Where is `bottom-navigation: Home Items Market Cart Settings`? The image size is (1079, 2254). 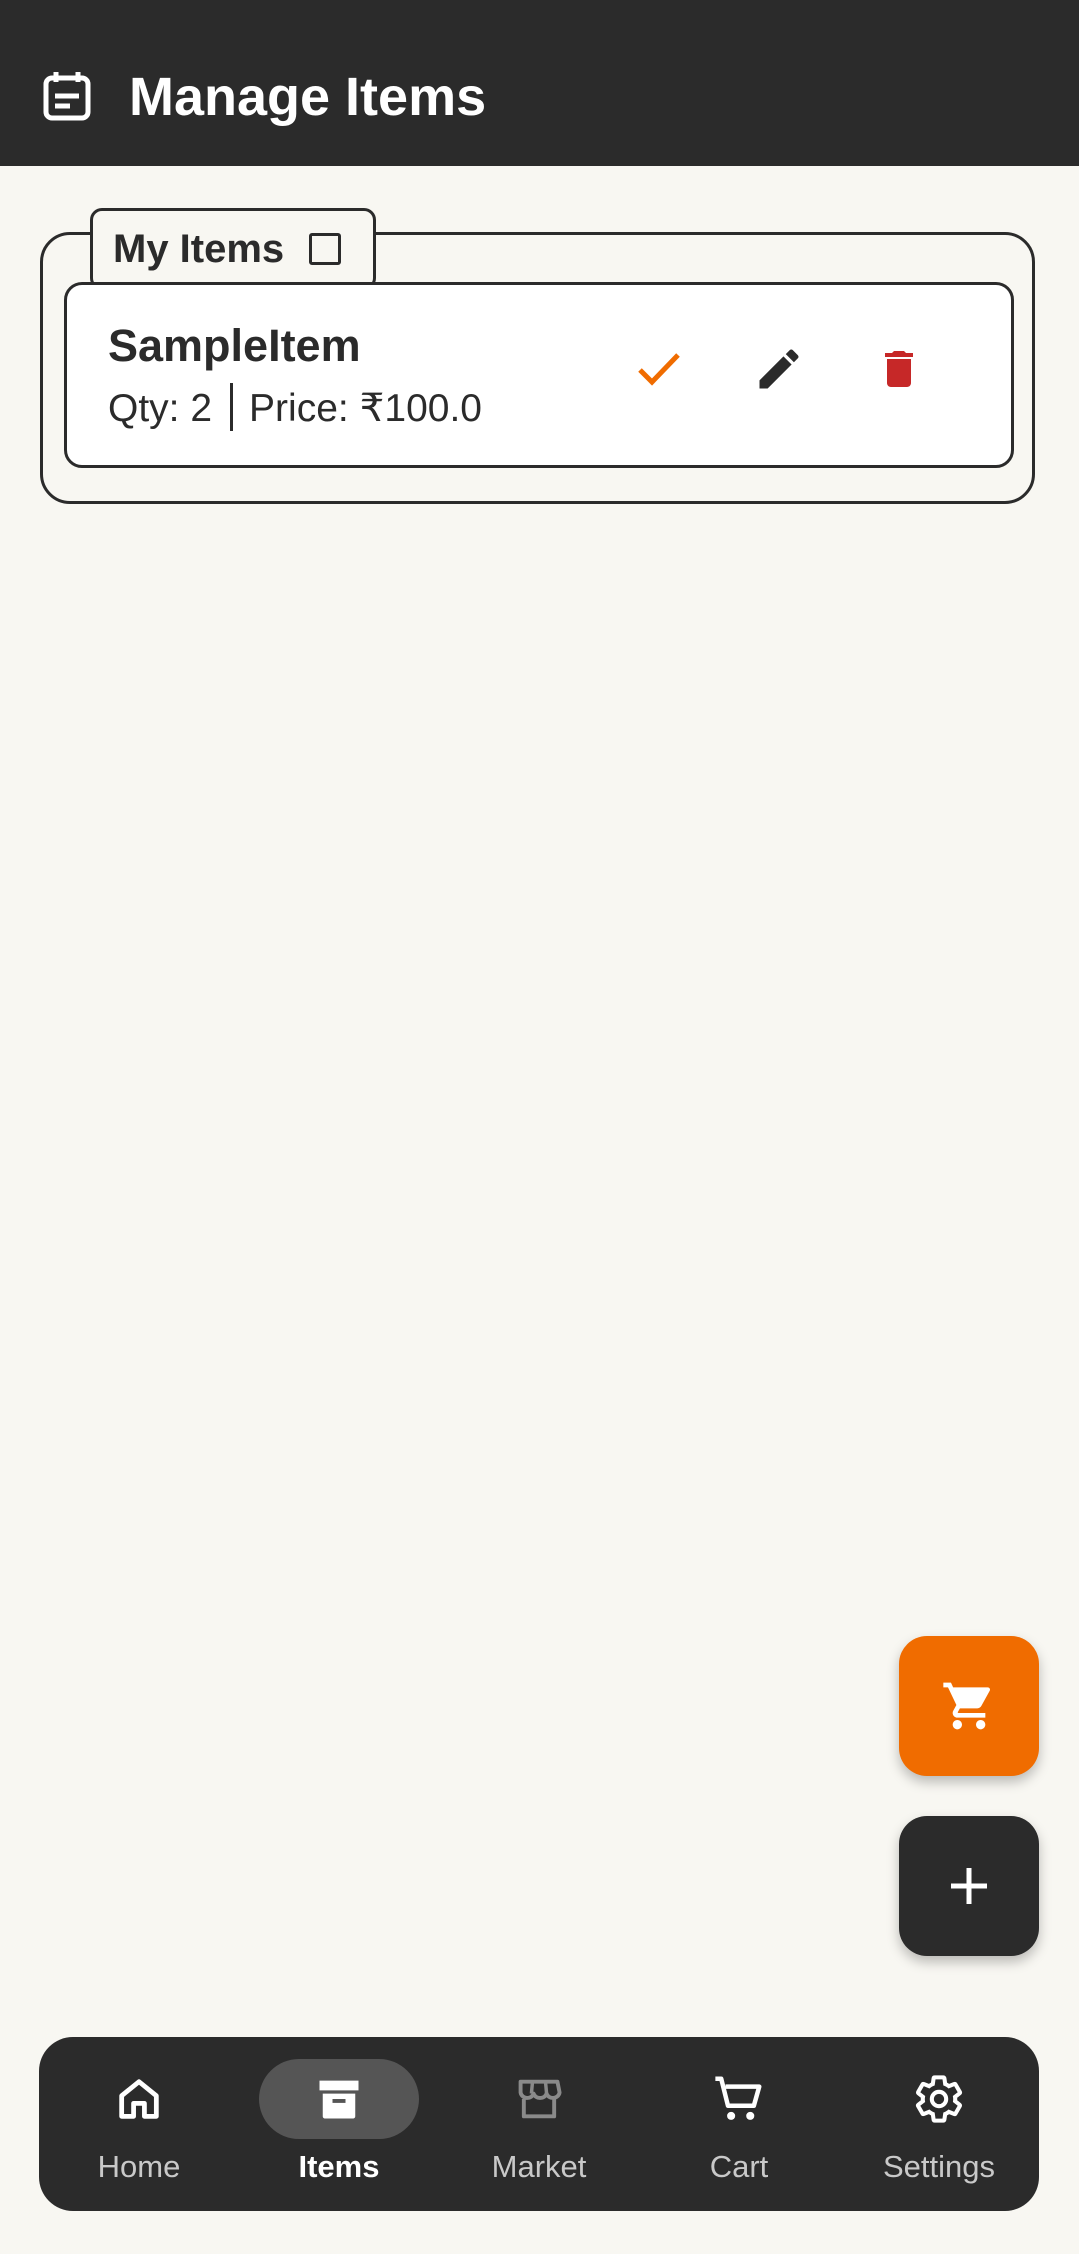
bottom-navigation: Home Items Market Cart Settings is located at coordinates (539, 2124).